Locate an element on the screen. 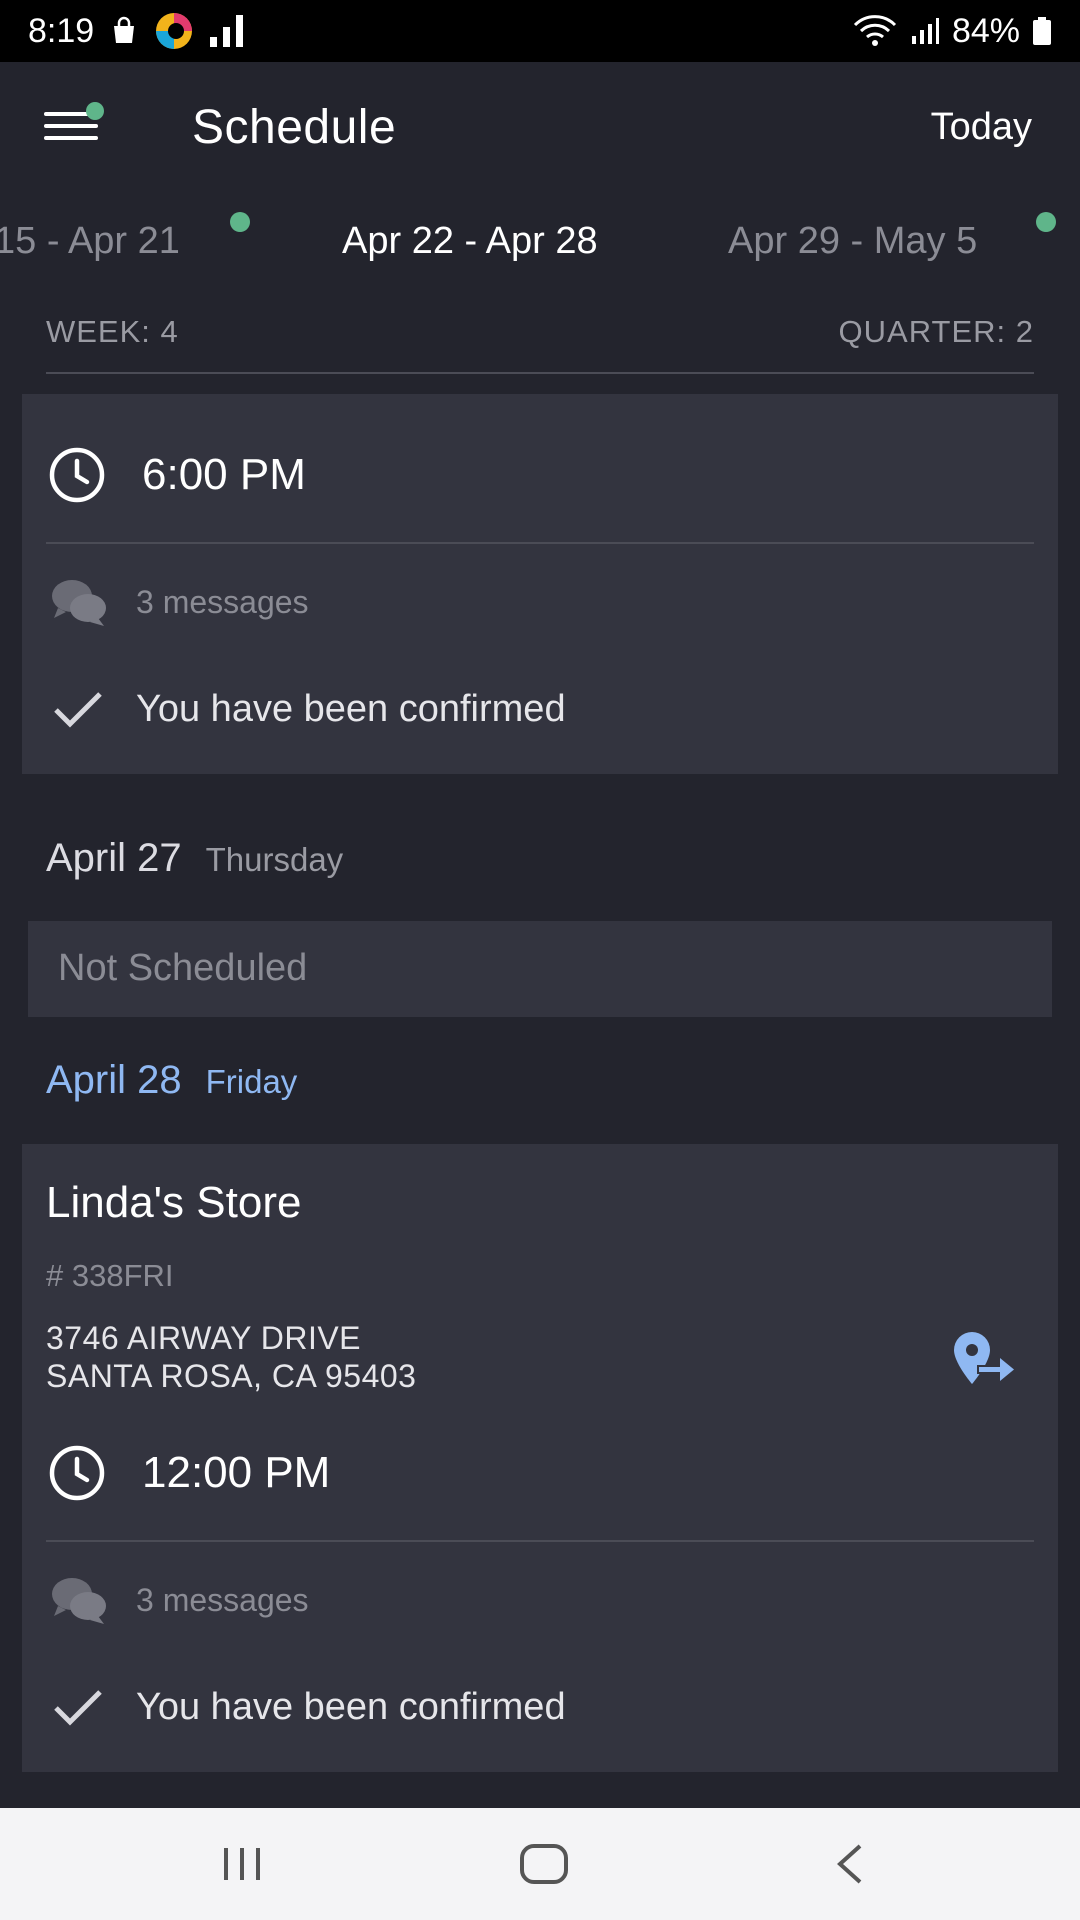 Image resolution: width=1080 pixels, height=1920 pixels. app-bar: Schedule Today is located at coordinates (540, 127).